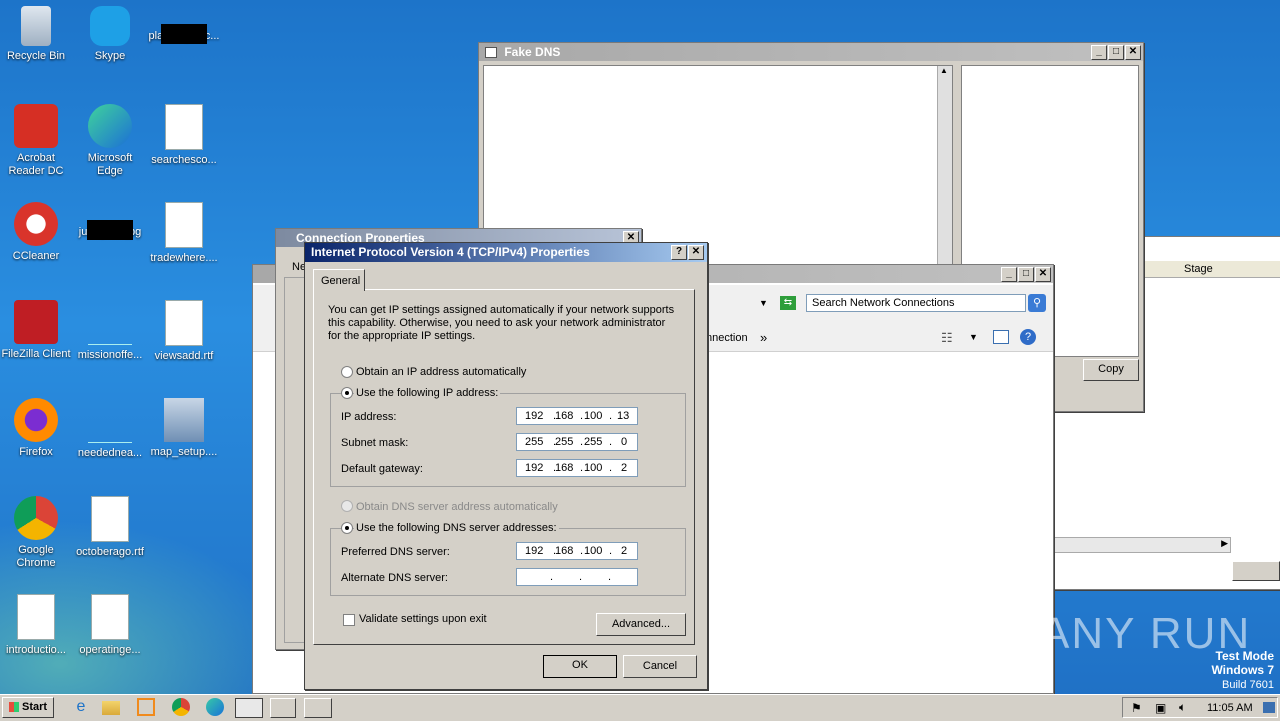 The height and width of the screenshot is (721, 1280). Describe the element at coordinates (1230, 708) in the screenshot. I see `clock: 11:05 AM` at that location.